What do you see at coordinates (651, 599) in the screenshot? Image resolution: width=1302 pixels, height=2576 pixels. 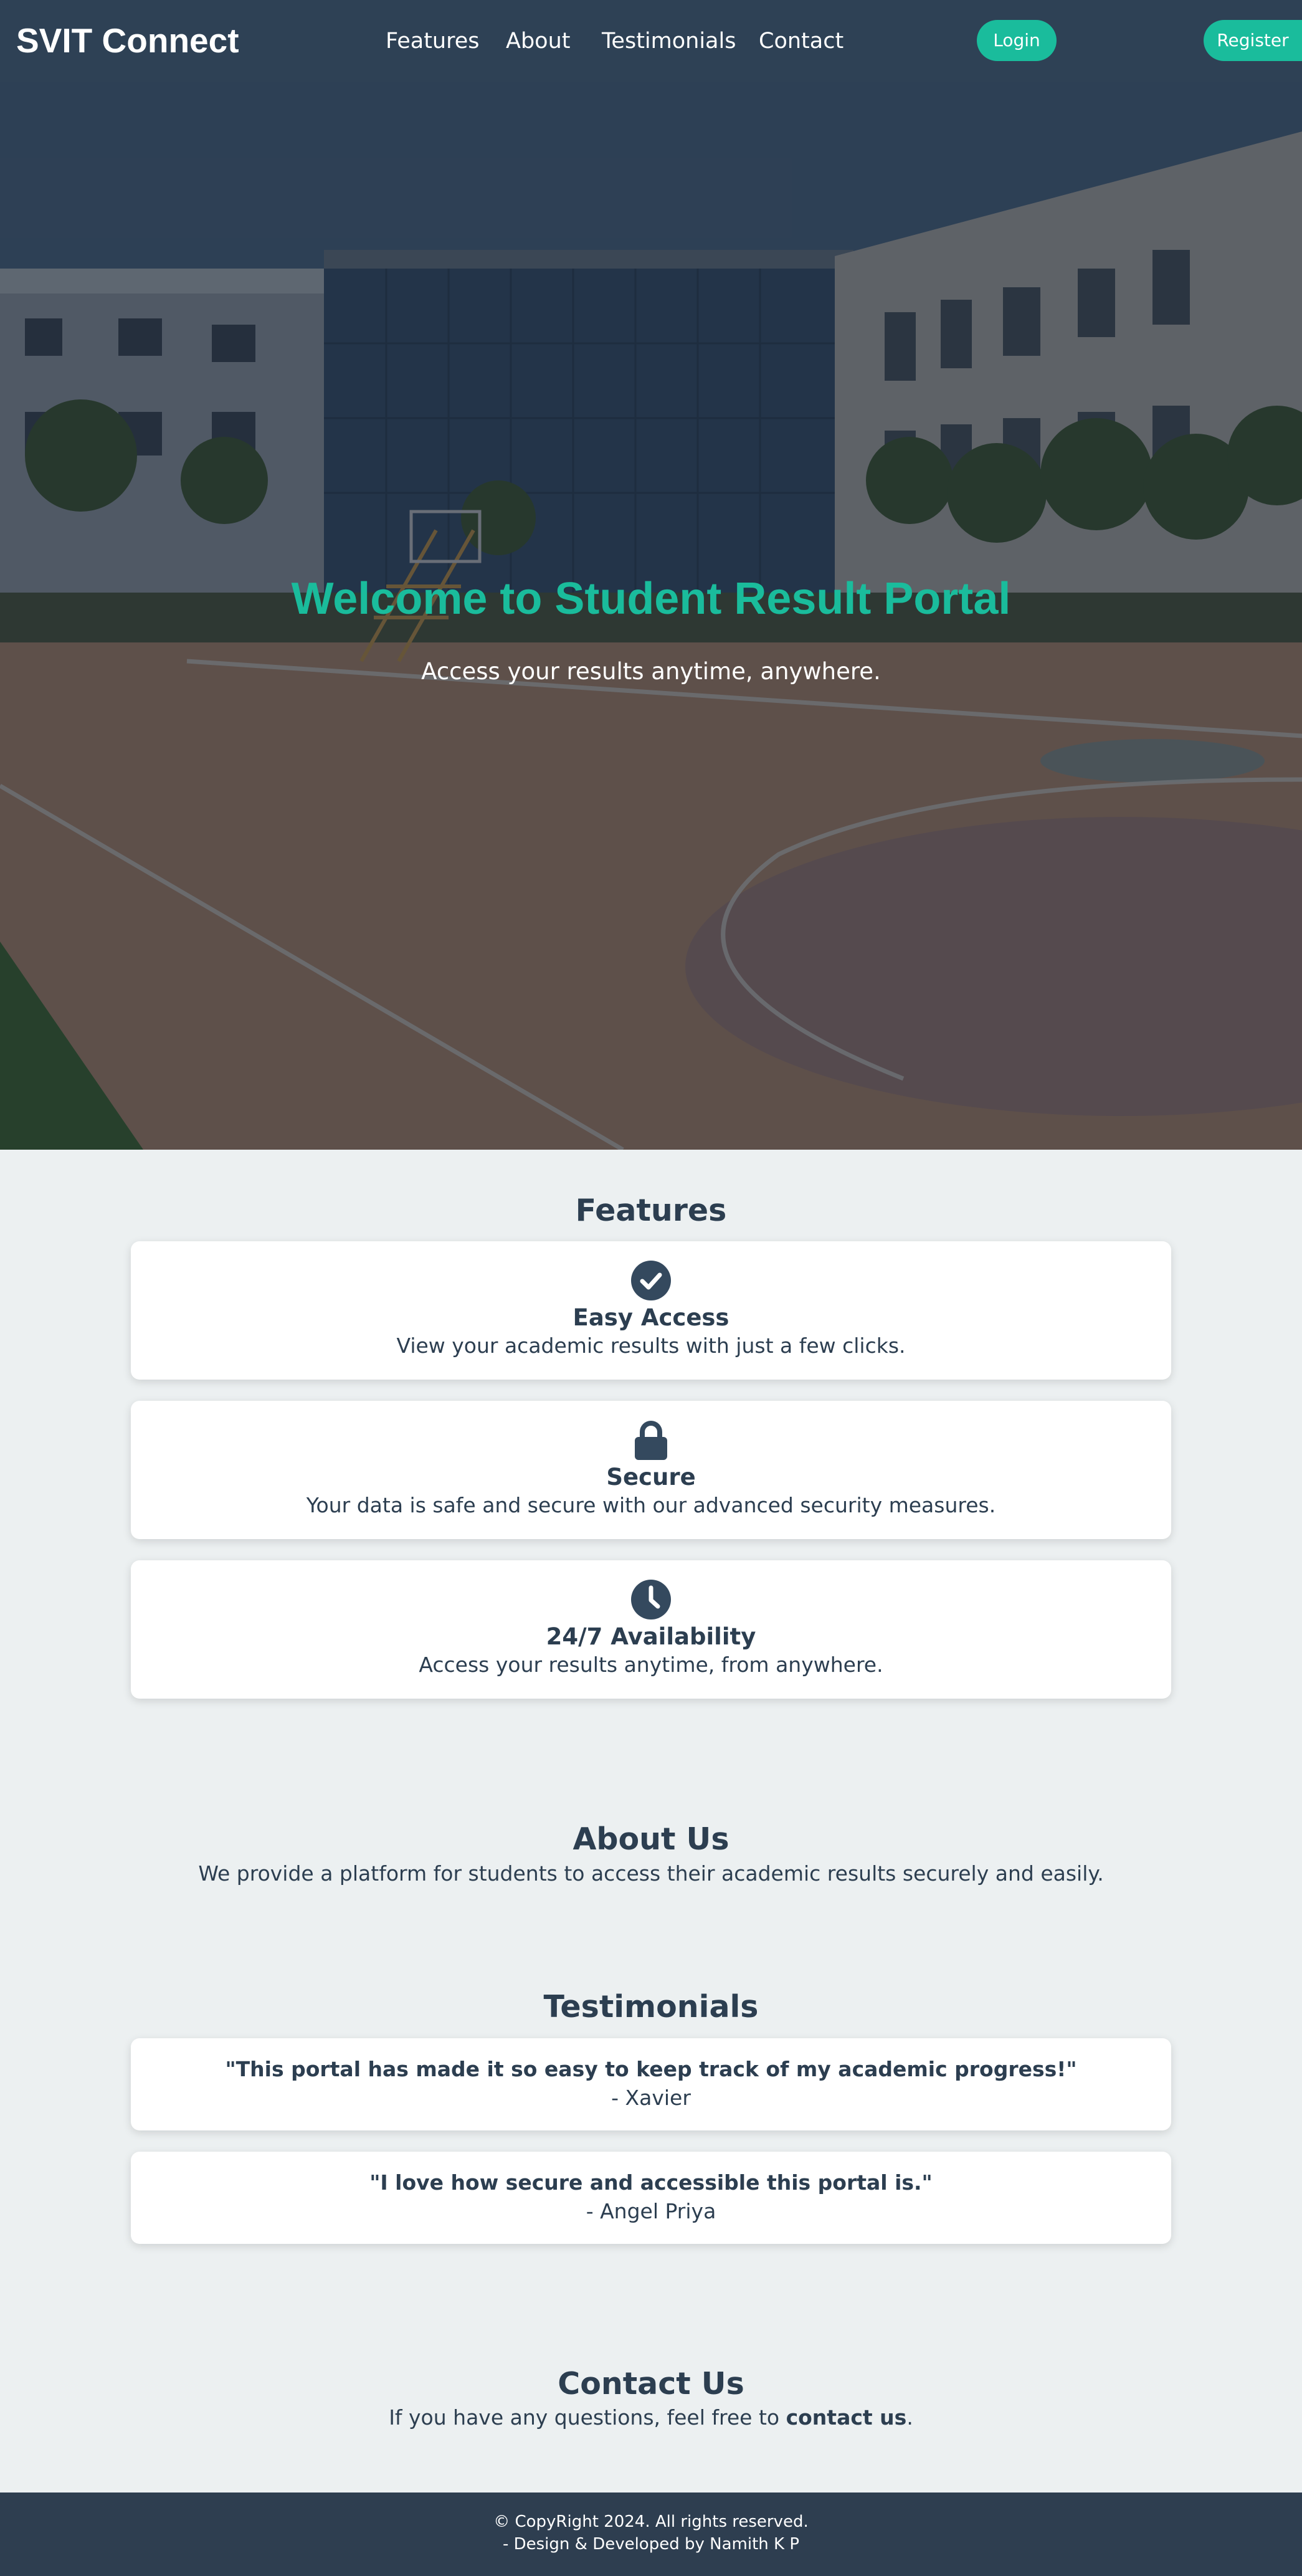 I see `hero-title: Welcome to Student Result Portal` at bounding box center [651, 599].